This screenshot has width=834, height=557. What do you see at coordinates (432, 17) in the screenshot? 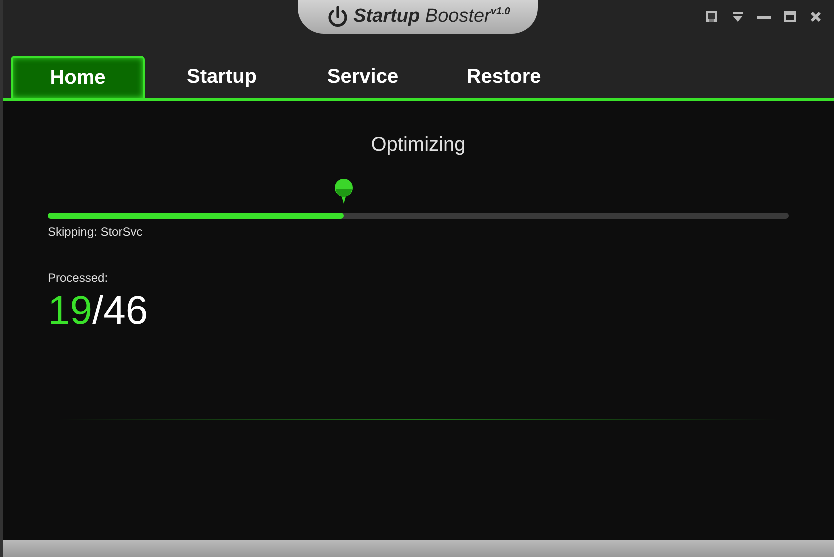
I see `window-title: Startup Booster$^{v1.0}$` at bounding box center [432, 17].